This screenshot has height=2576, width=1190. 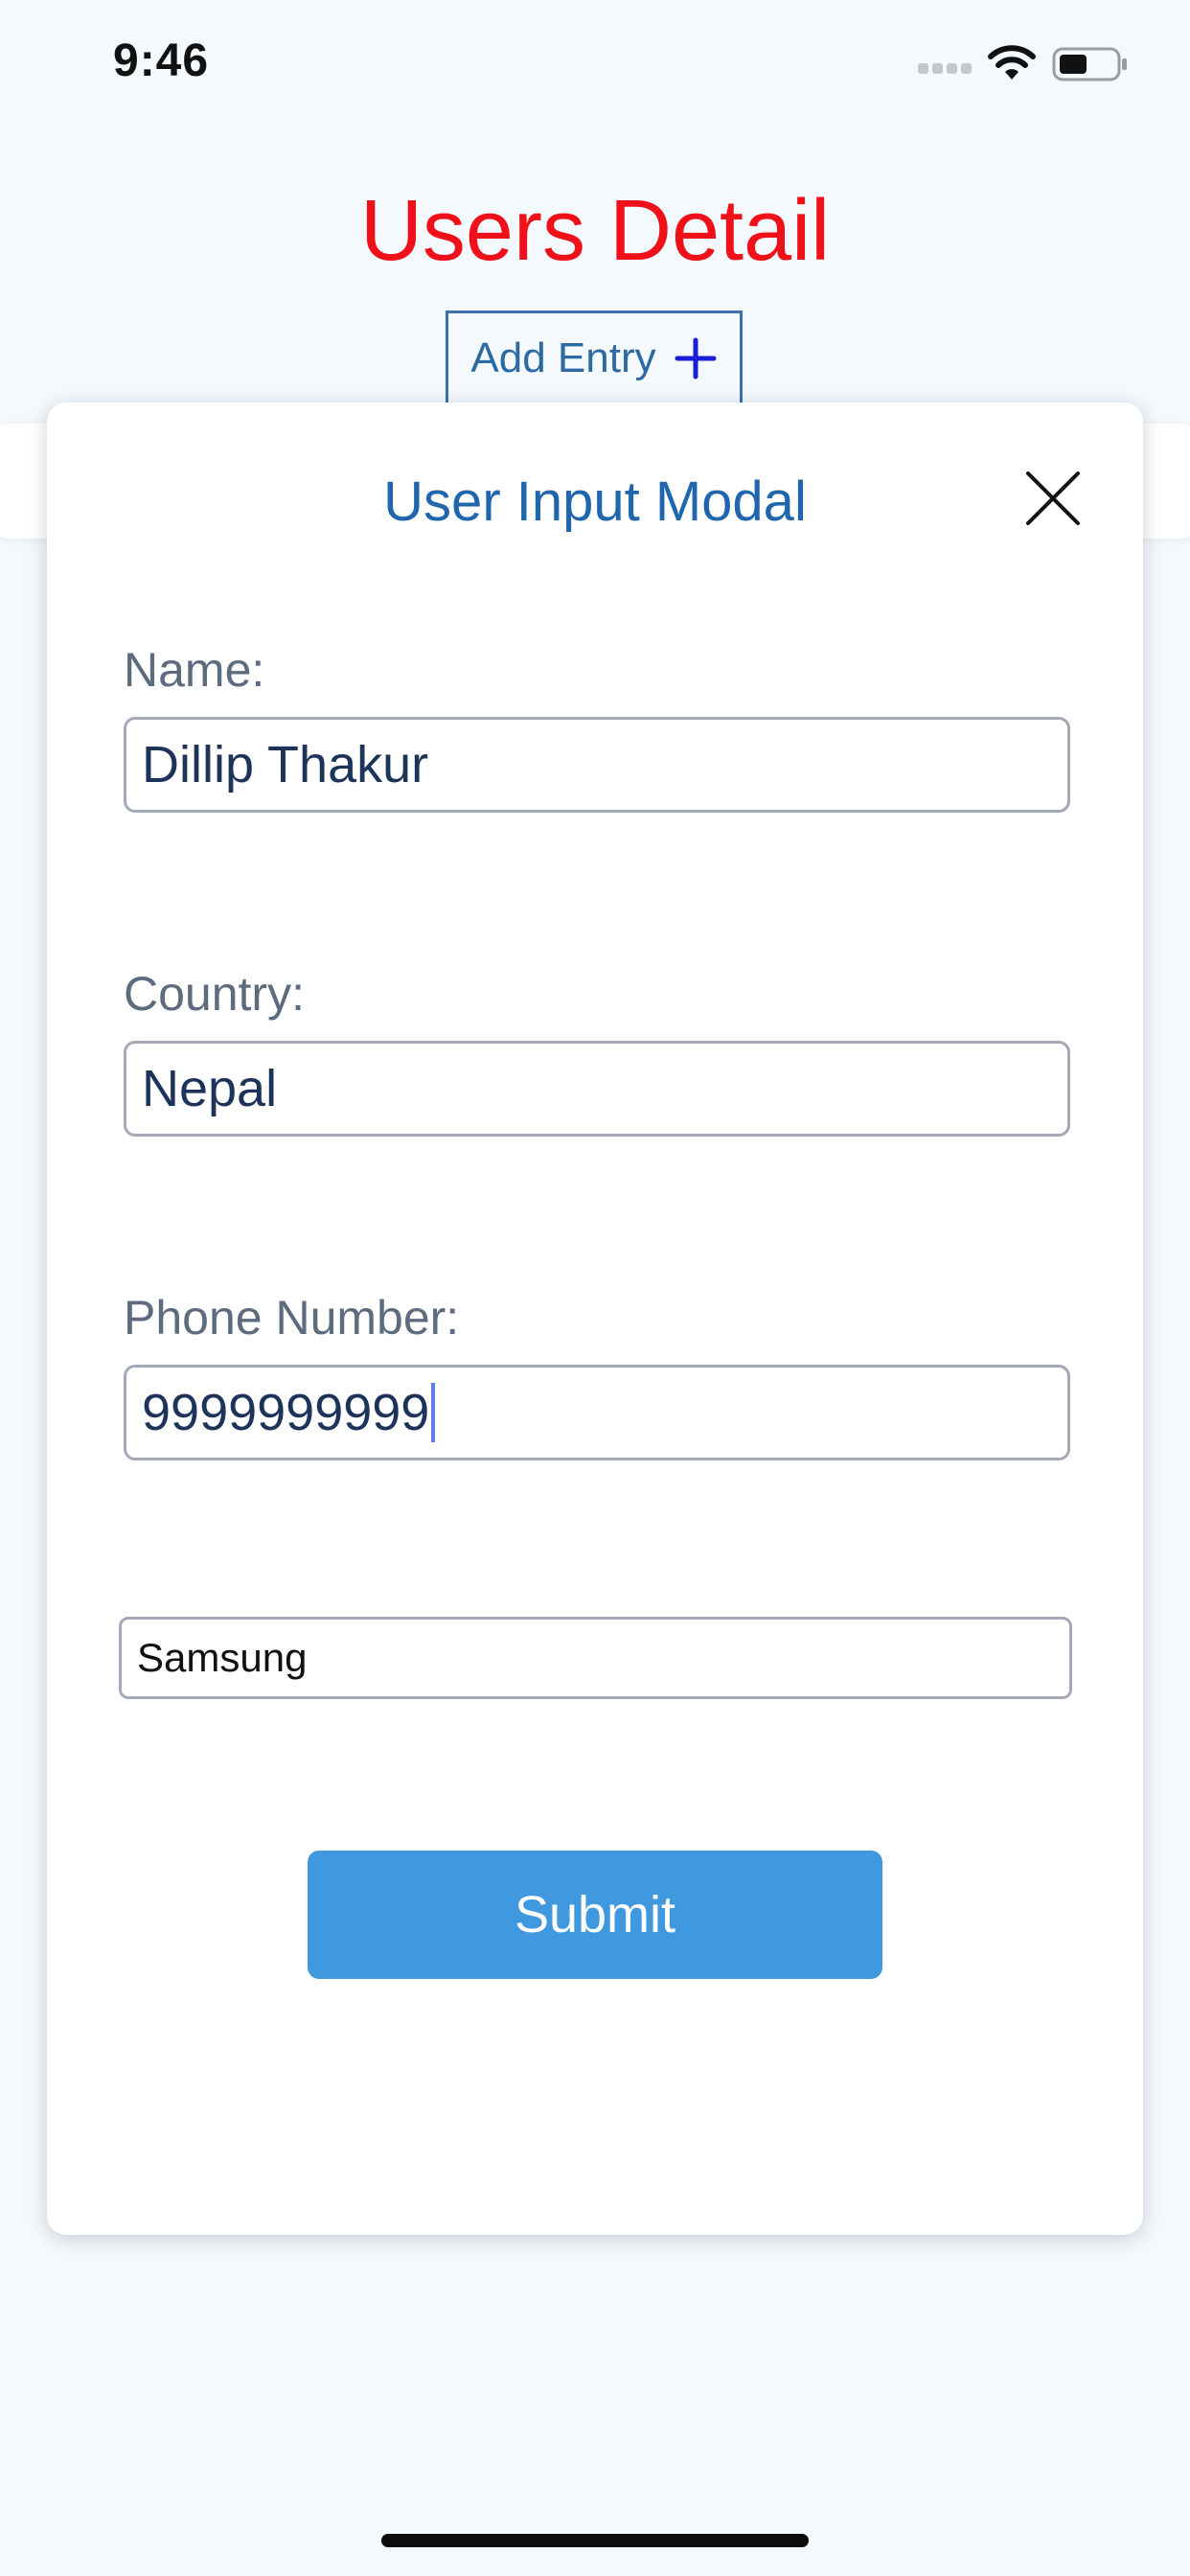 I want to click on page-title: Users Detail, so click(x=595, y=231).